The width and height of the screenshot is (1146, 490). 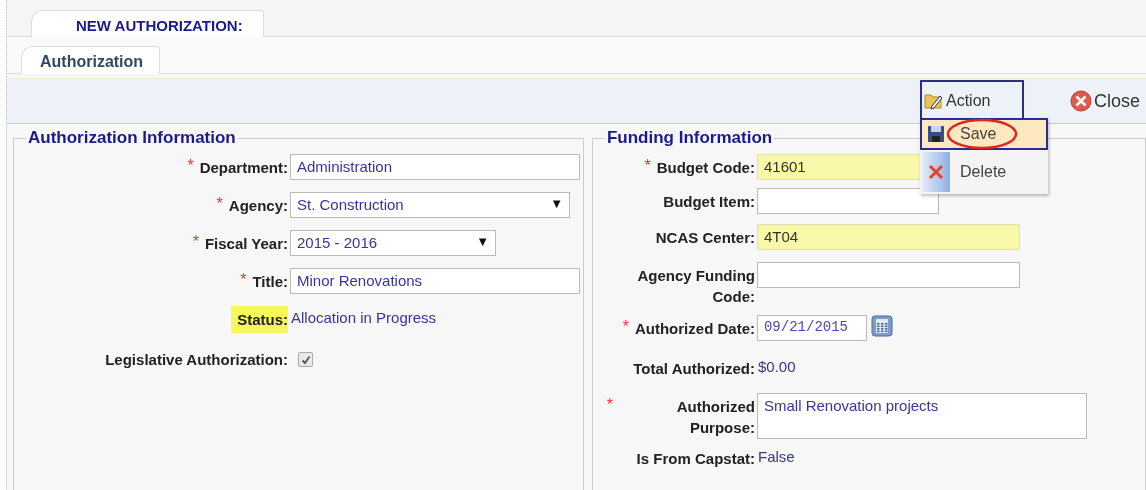 What do you see at coordinates (147, 23) in the screenshot?
I see `tab: NEW AUTHORIZATION:` at bounding box center [147, 23].